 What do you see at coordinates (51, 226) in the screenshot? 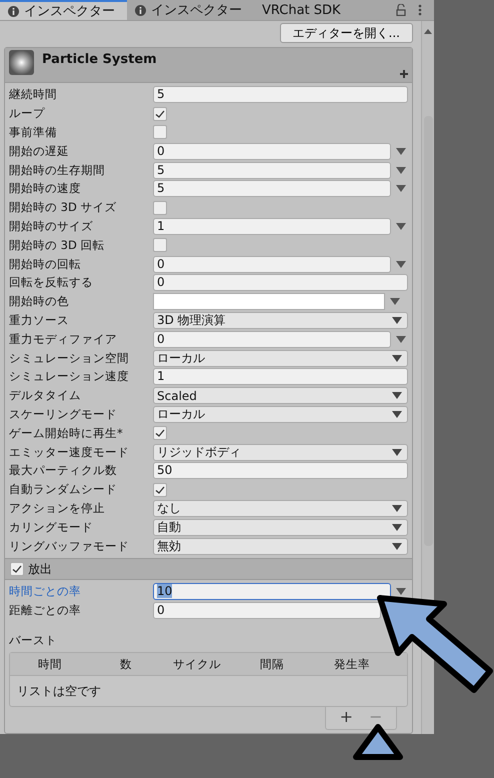
I see `property-label: 開始時のサイズ` at bounding box center [51, 226].